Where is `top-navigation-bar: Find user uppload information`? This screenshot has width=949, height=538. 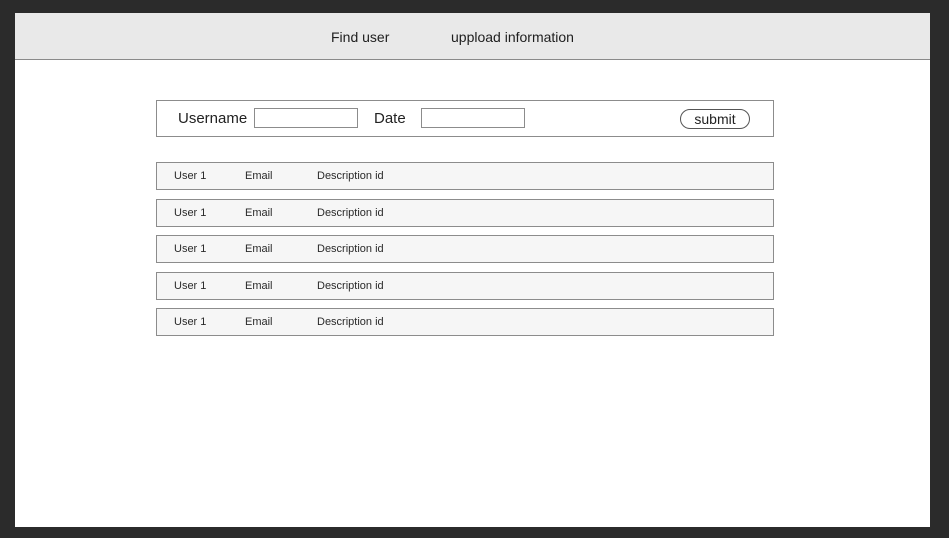 top-navigation-bar: Find user uppload information is located at coordinates (472, 36).